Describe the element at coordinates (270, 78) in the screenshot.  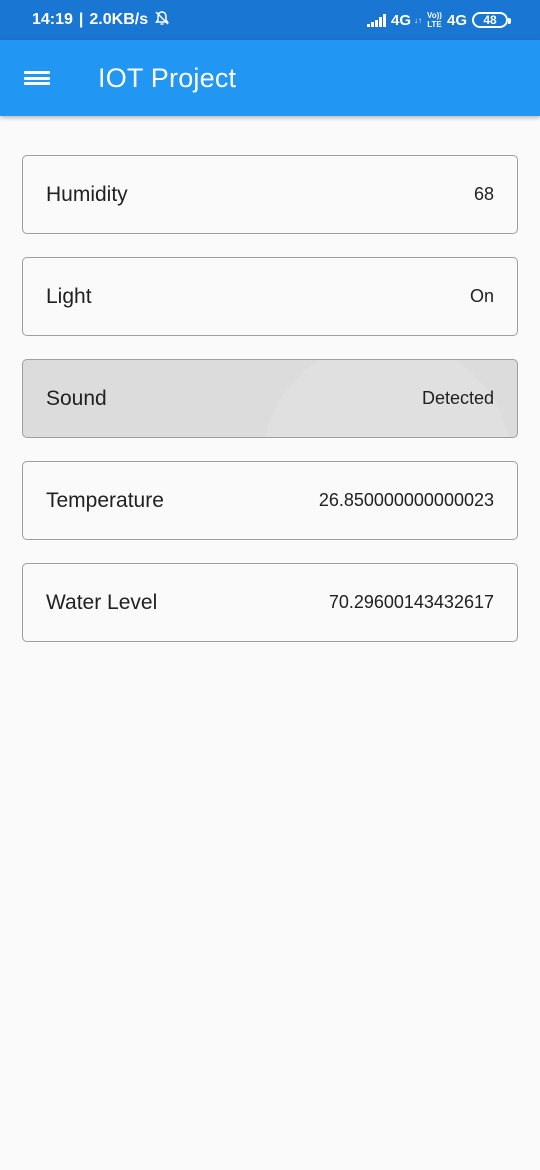
I see `app-bar: IOT Project` at that location.